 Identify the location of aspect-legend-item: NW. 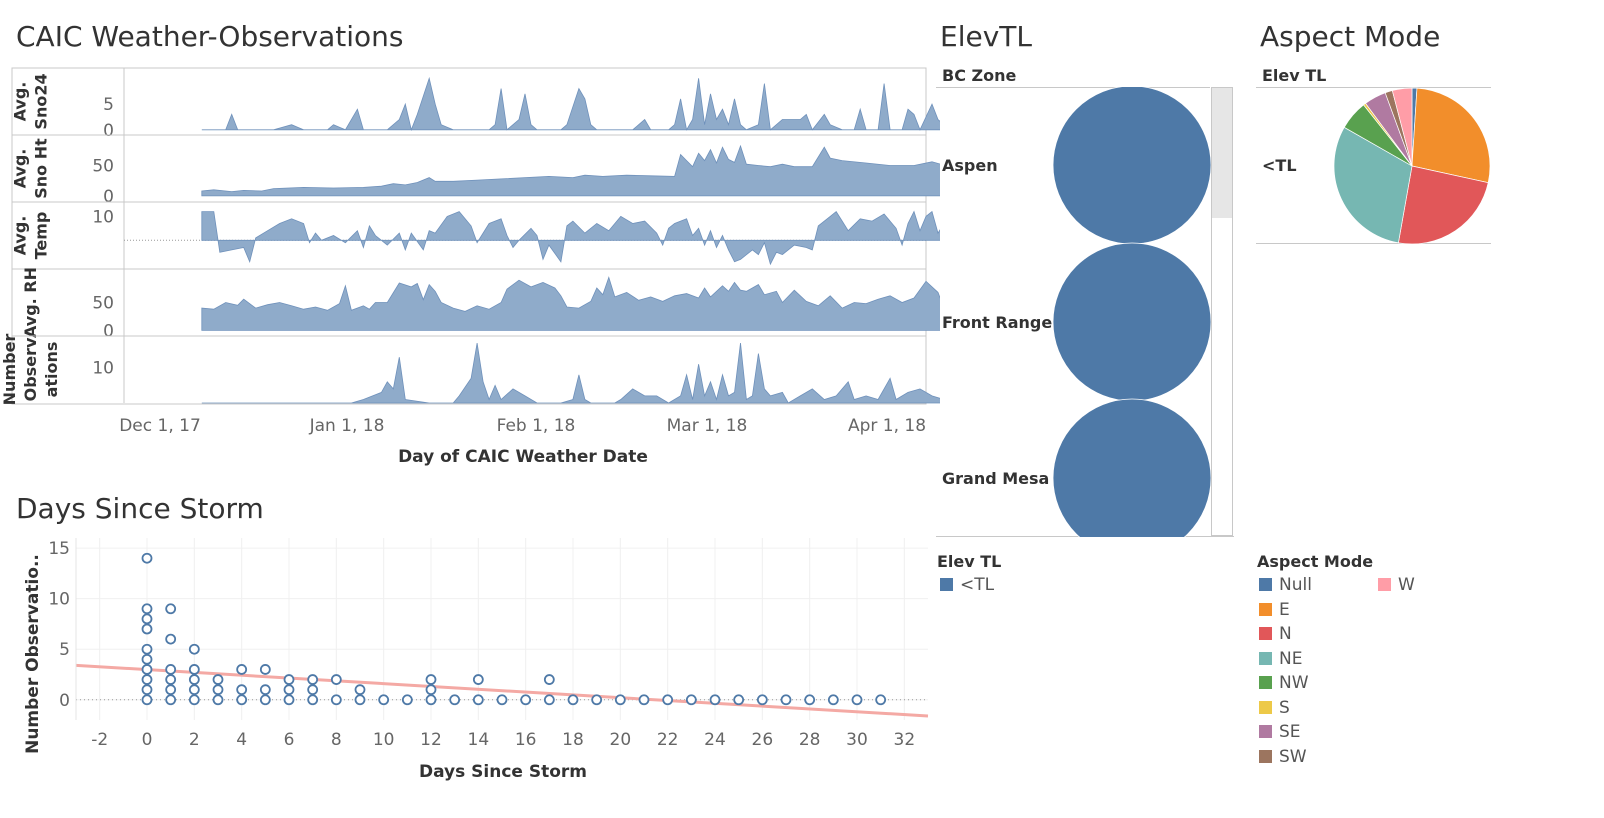
(1284, 683).